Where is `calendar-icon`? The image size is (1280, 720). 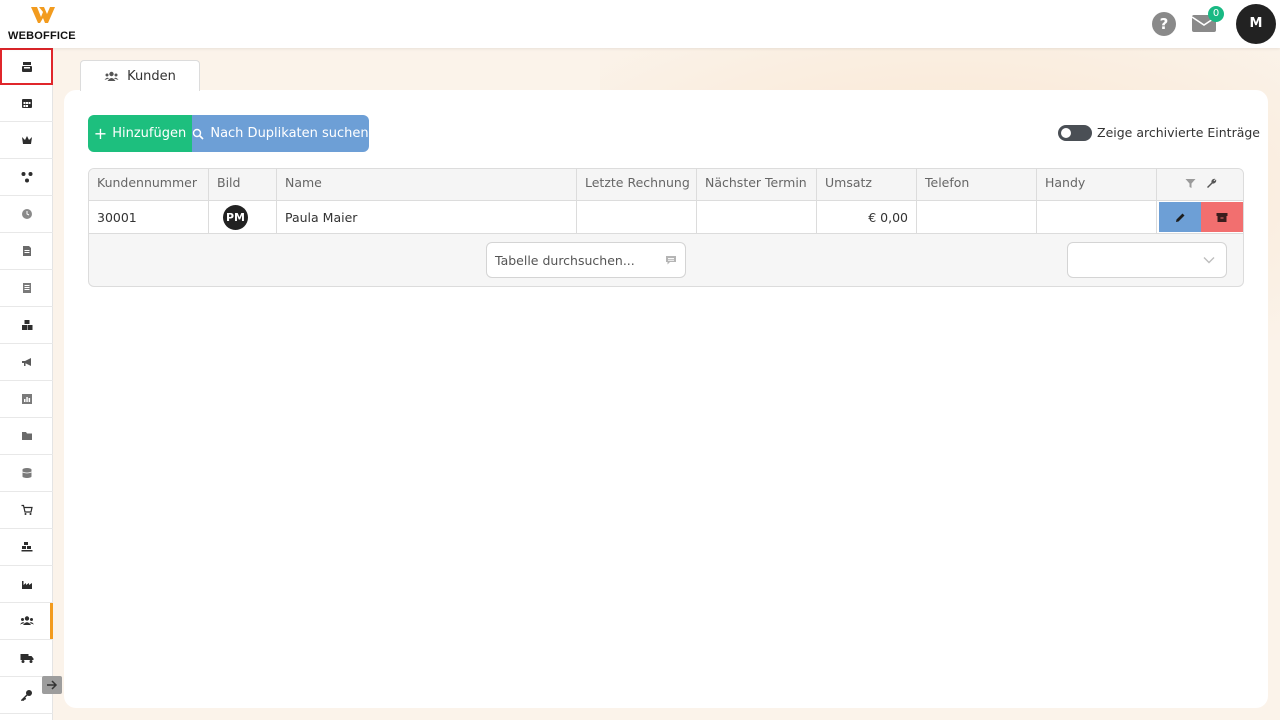
calendar-icon is located at coordinates (26, 103).